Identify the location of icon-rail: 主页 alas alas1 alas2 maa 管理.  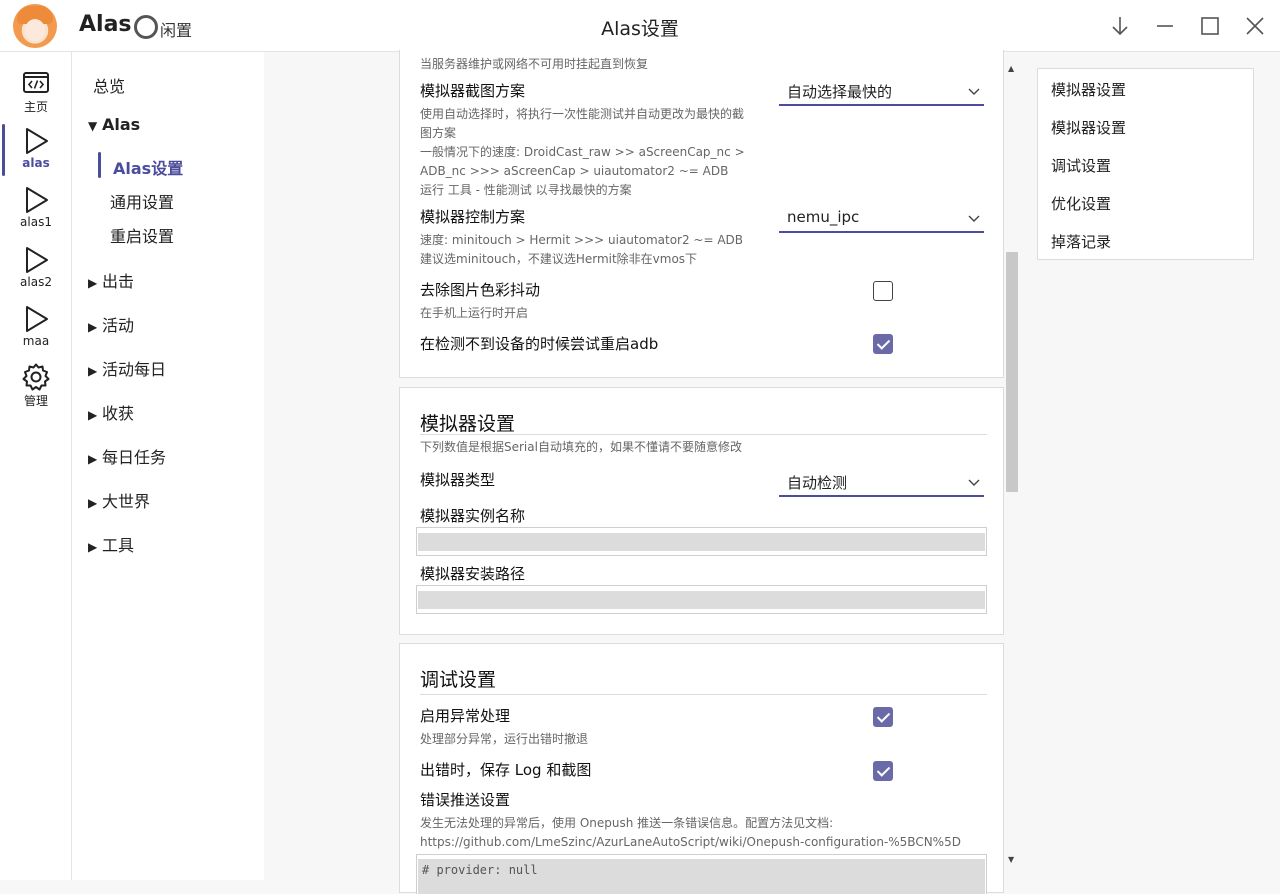
(36, 466).